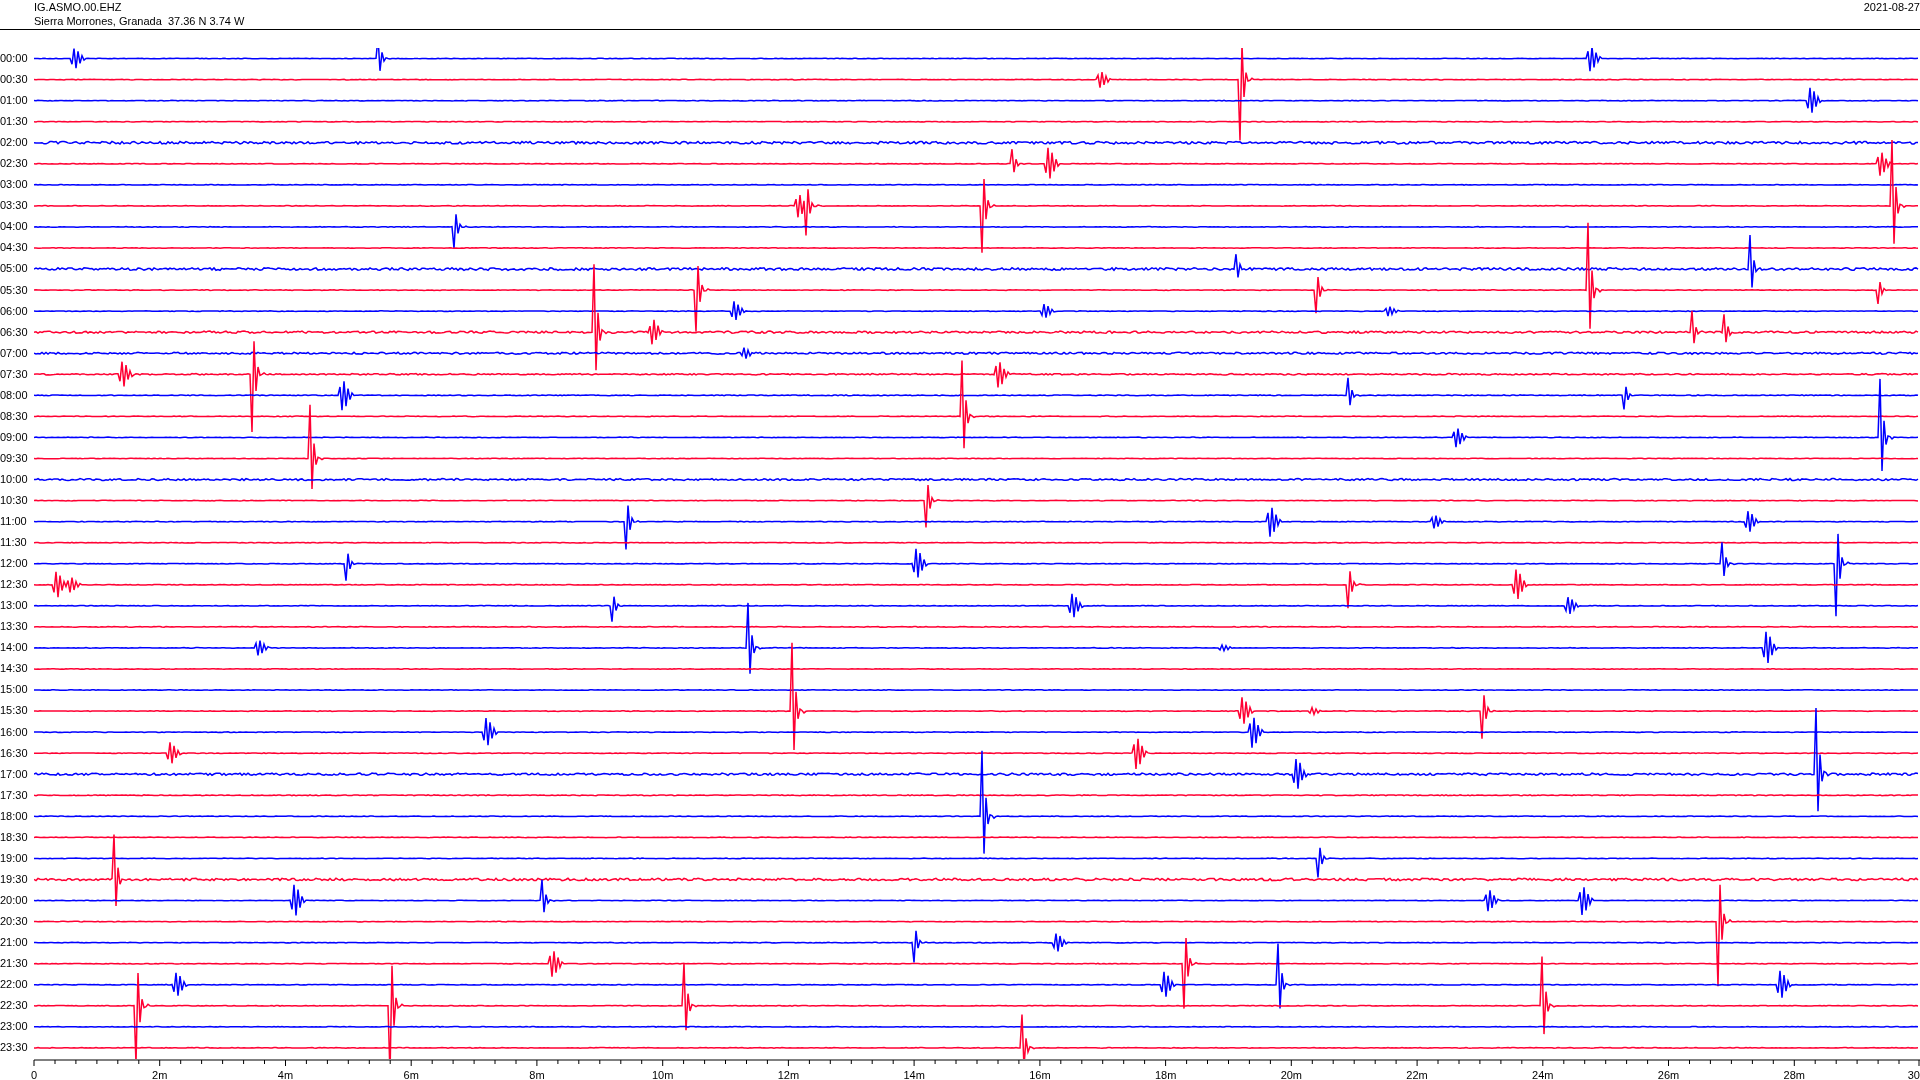  Describe the element at coordinates (14, 795) in the screenshot. I see `time-label: 17:30` at that location.